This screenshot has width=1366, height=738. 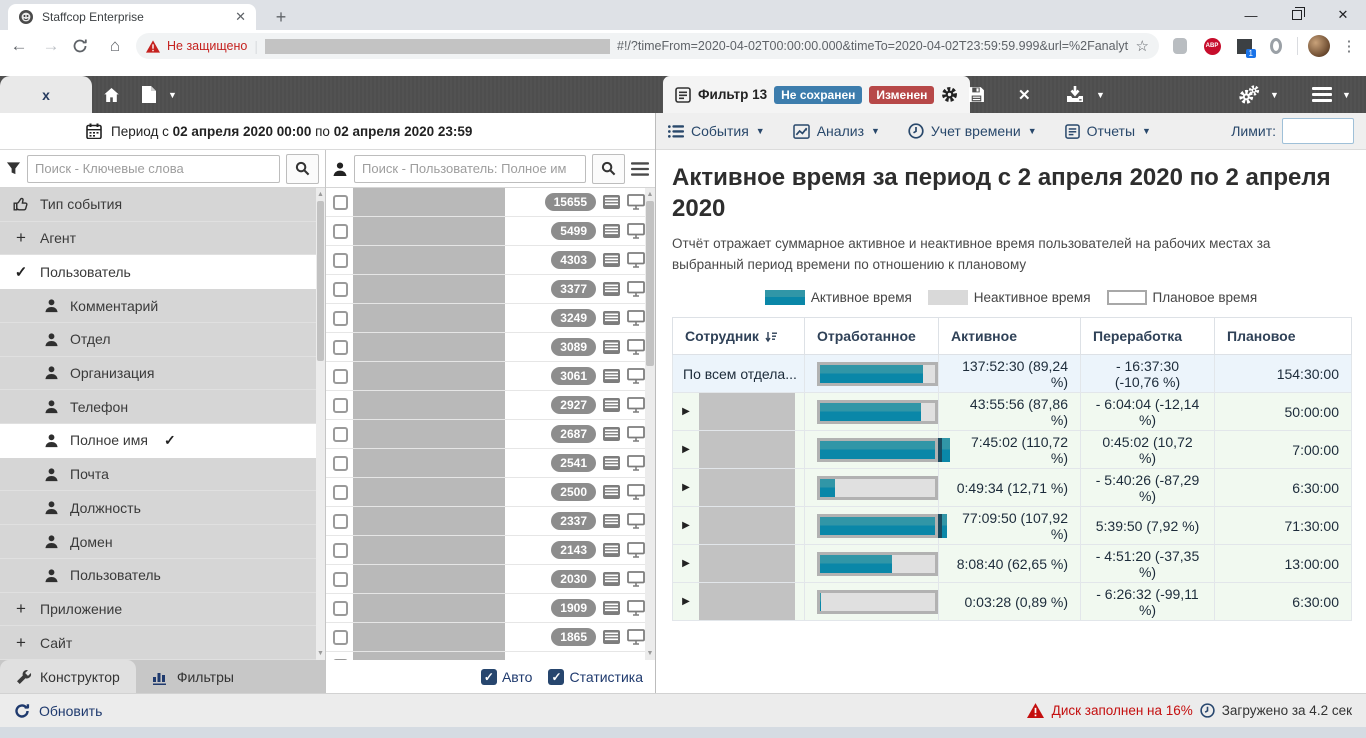 I want to click on browser-menu-icon: ⋮, so click(x=1349, y=46).